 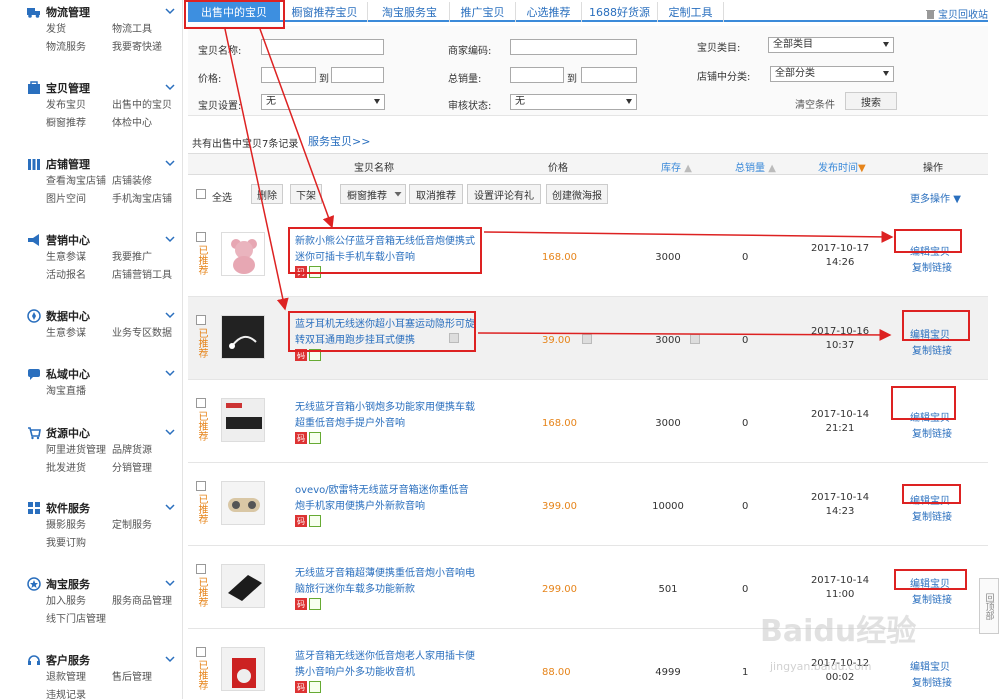 What do you see at coordinates (145, 258) in the screenshot?
I see `sidebar-link: 我要推广` at bounding box center [145, 258].